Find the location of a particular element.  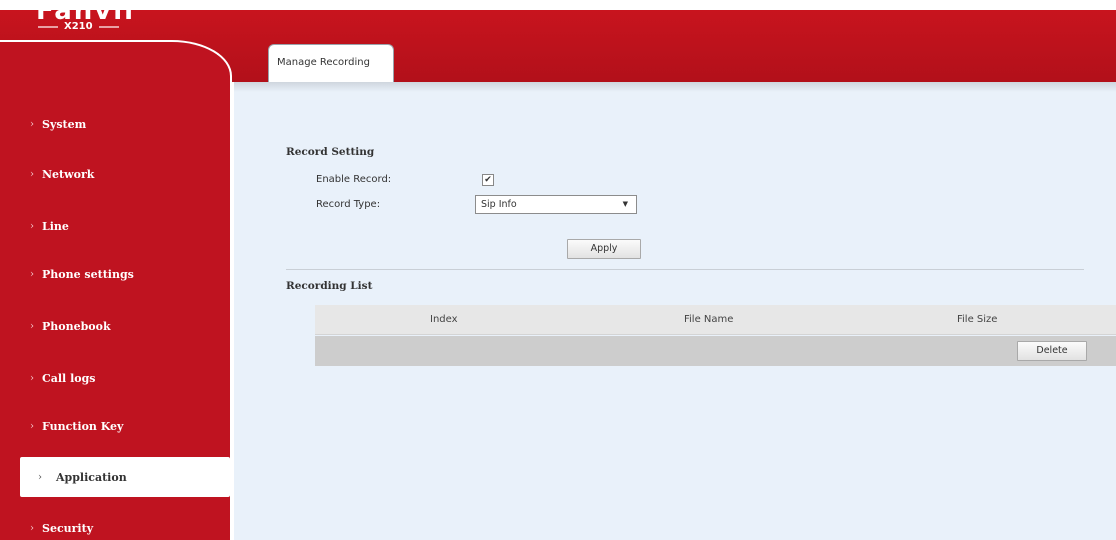

recording-table-footer: Delete is located at coordinates (715, 351).